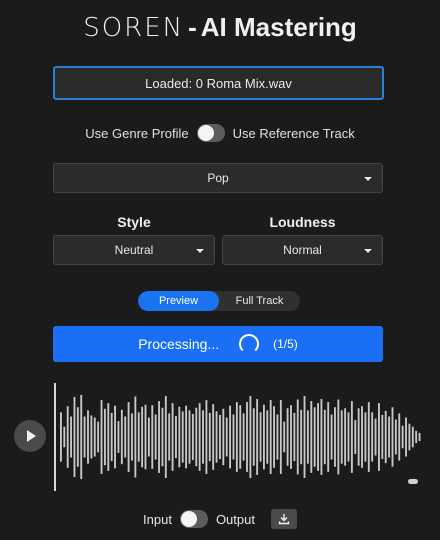 The width and height of the screenshot is (440, 540). I want to click on full-track-option: Full Track, so click(259, 301).